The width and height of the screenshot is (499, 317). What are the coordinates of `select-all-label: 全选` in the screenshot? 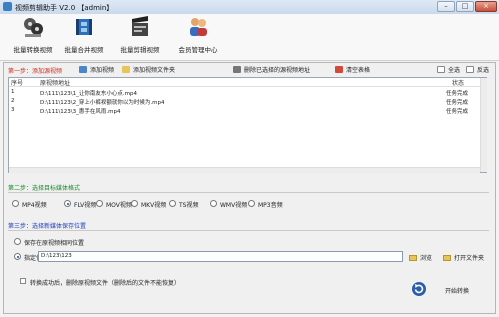 It's located at (454, 70).